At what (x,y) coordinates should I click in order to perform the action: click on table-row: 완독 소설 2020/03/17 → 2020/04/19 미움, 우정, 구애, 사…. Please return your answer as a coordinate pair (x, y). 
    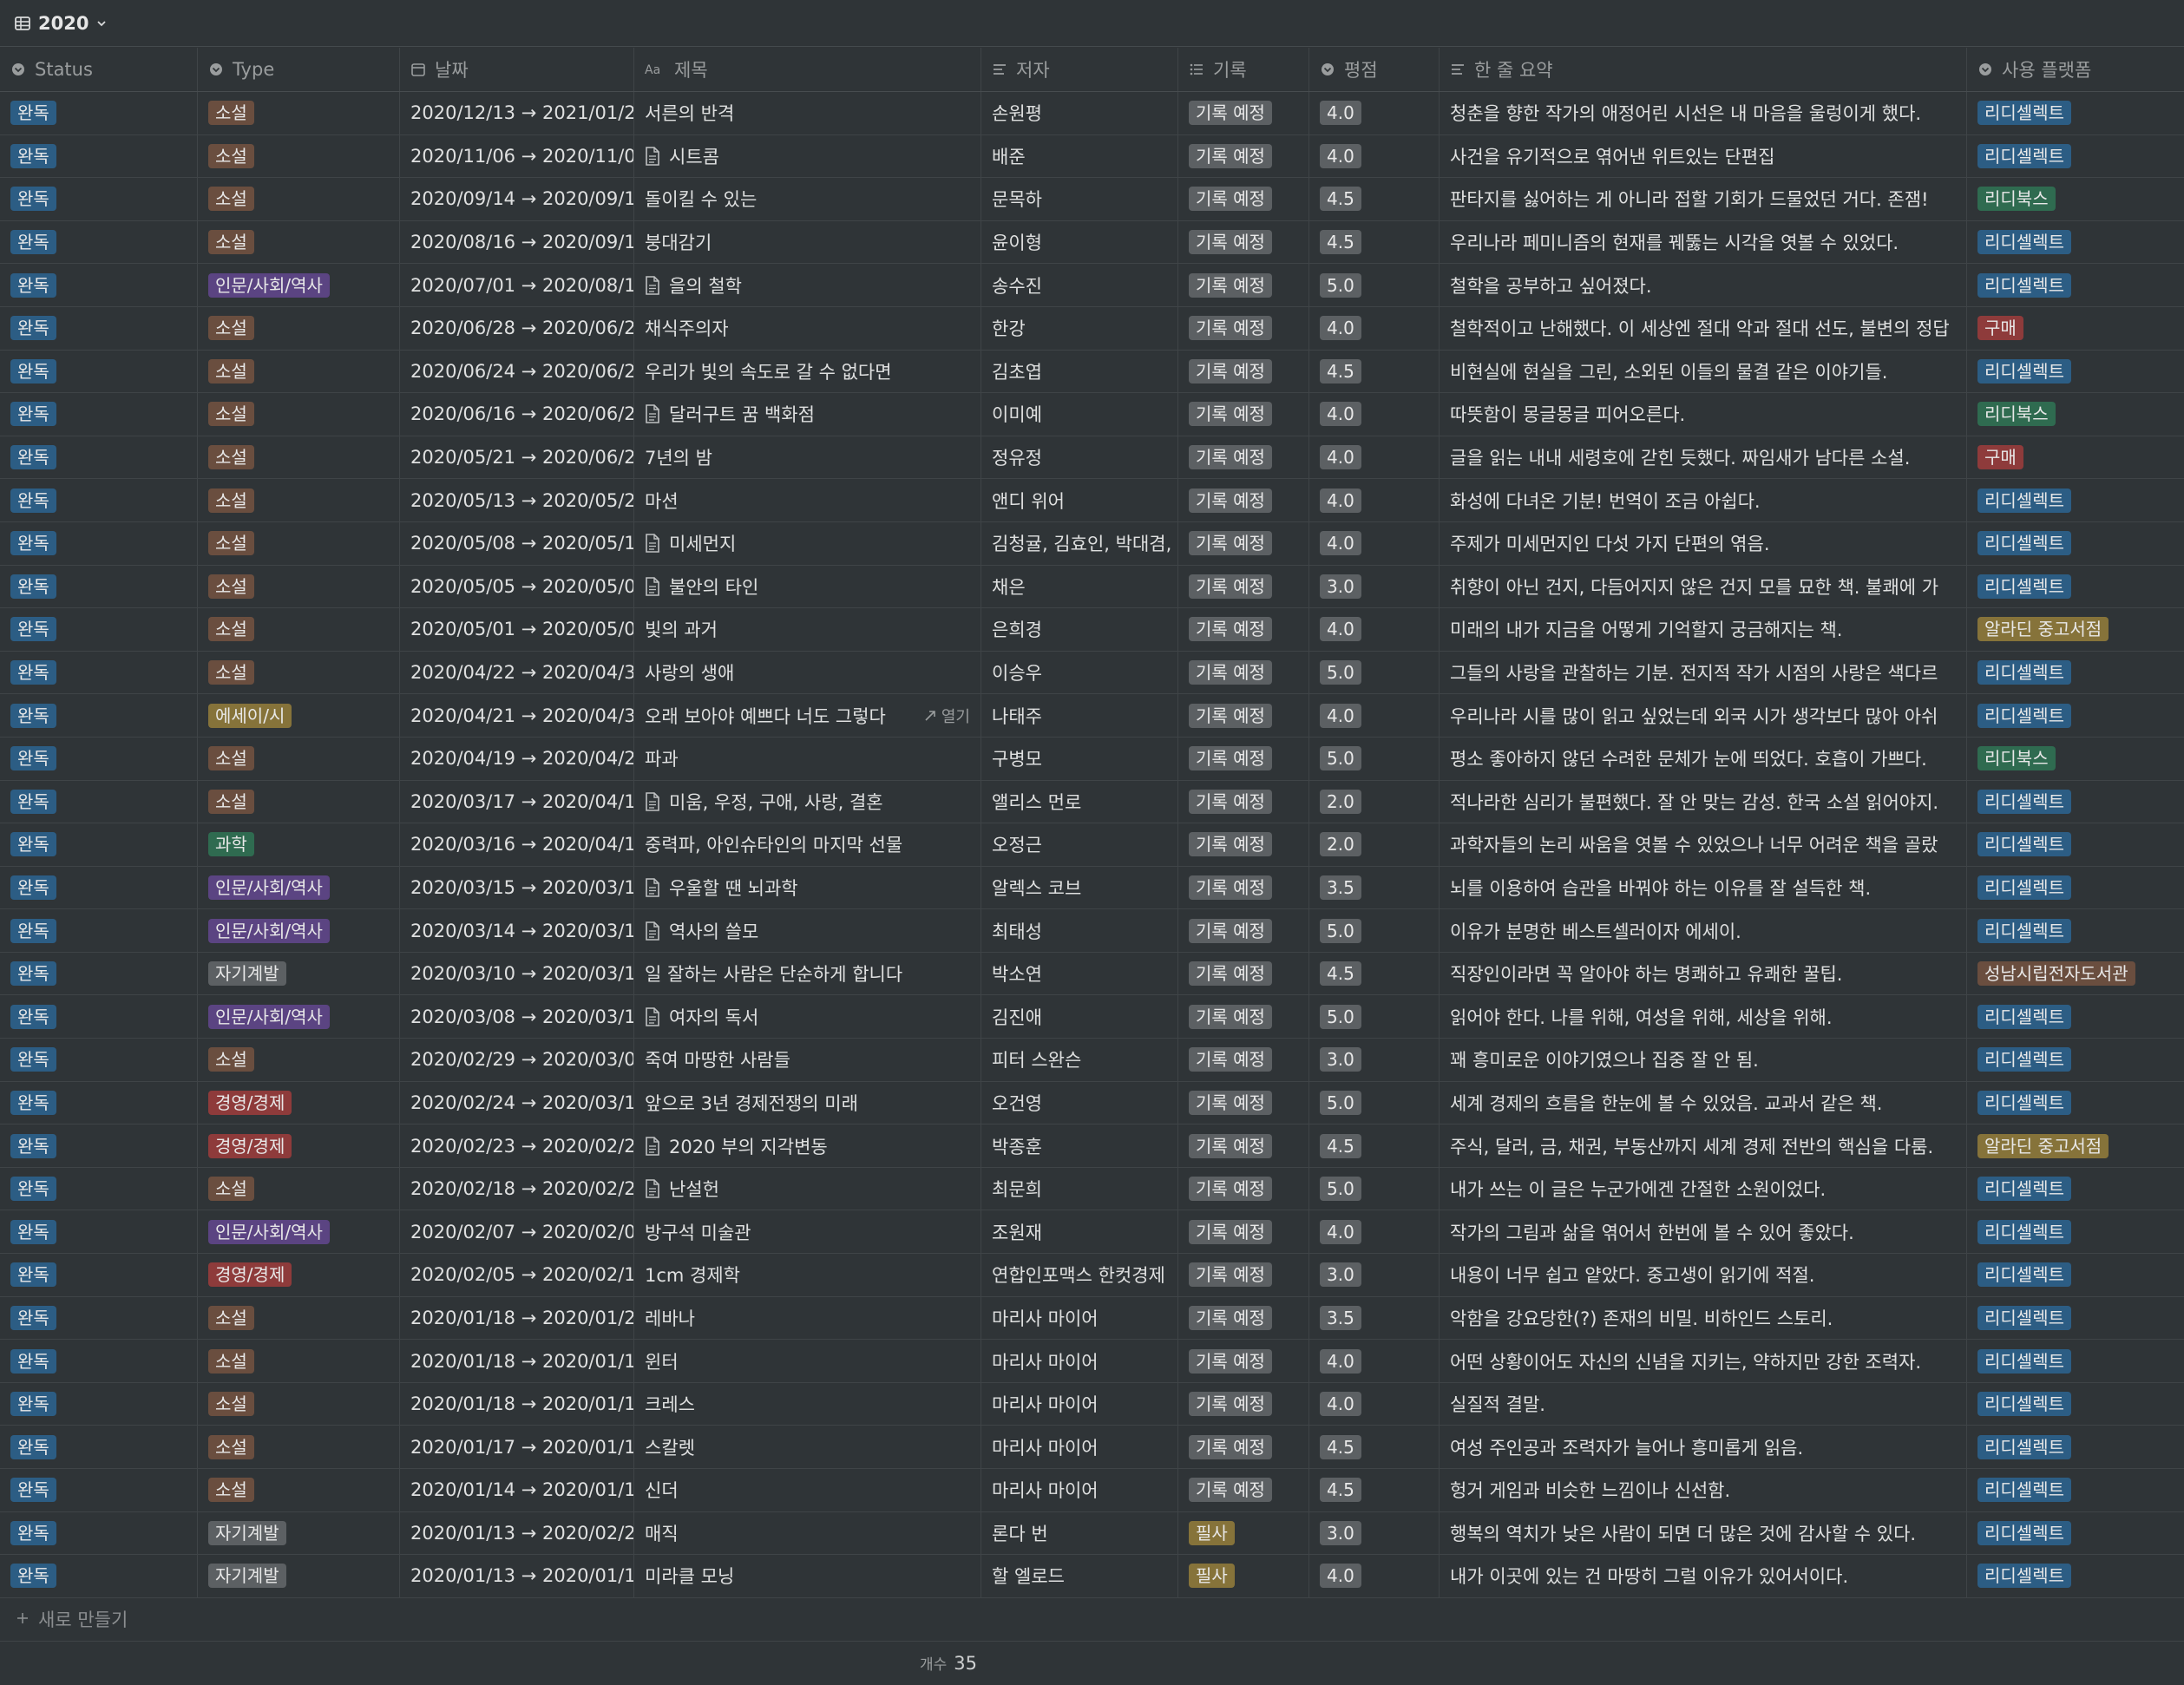
    Looking at the image, I should click on (1092, 802).